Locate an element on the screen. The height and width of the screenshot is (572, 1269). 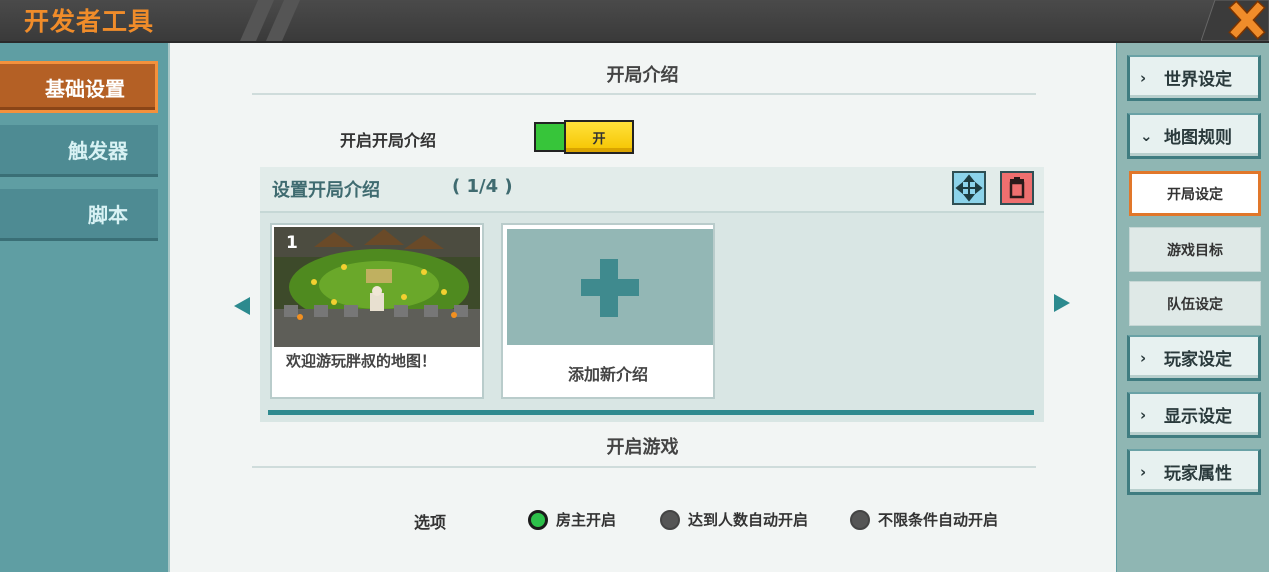
trash-icon is located at coordinates (1017, 188).